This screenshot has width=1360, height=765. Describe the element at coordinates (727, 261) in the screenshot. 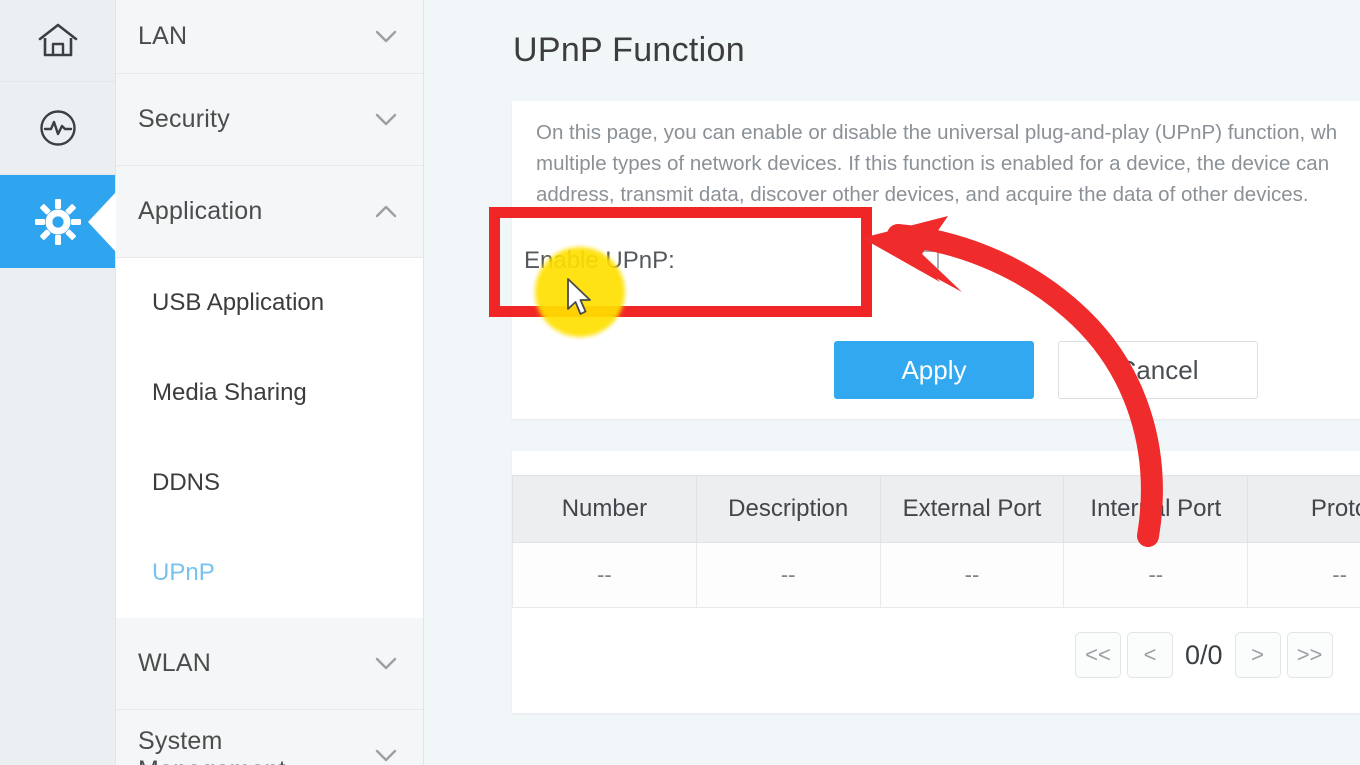

I see `enable-upnp-row: Enable UPnP:` at that location.